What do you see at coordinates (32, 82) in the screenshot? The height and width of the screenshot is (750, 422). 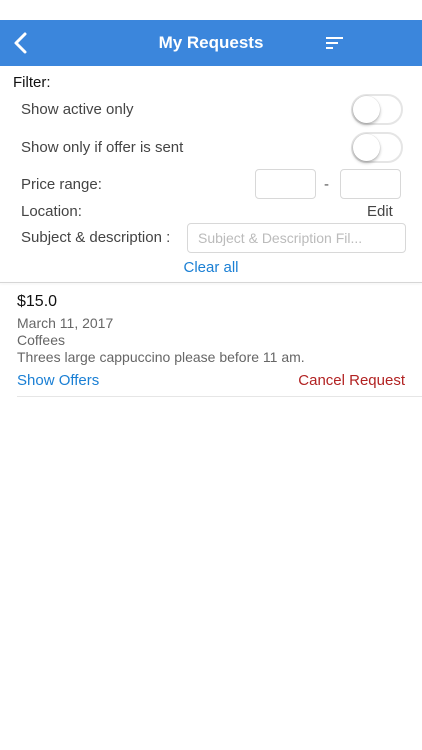 I see `filter-title: Filter:` at bounding box center [32, 82].